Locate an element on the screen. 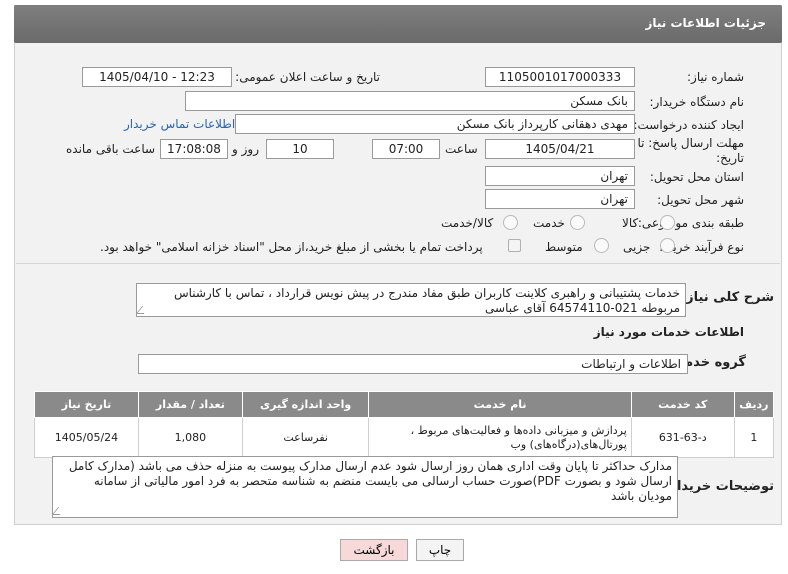  buyer-org-field: بانک مسکن is located at coordinates (410, 101).